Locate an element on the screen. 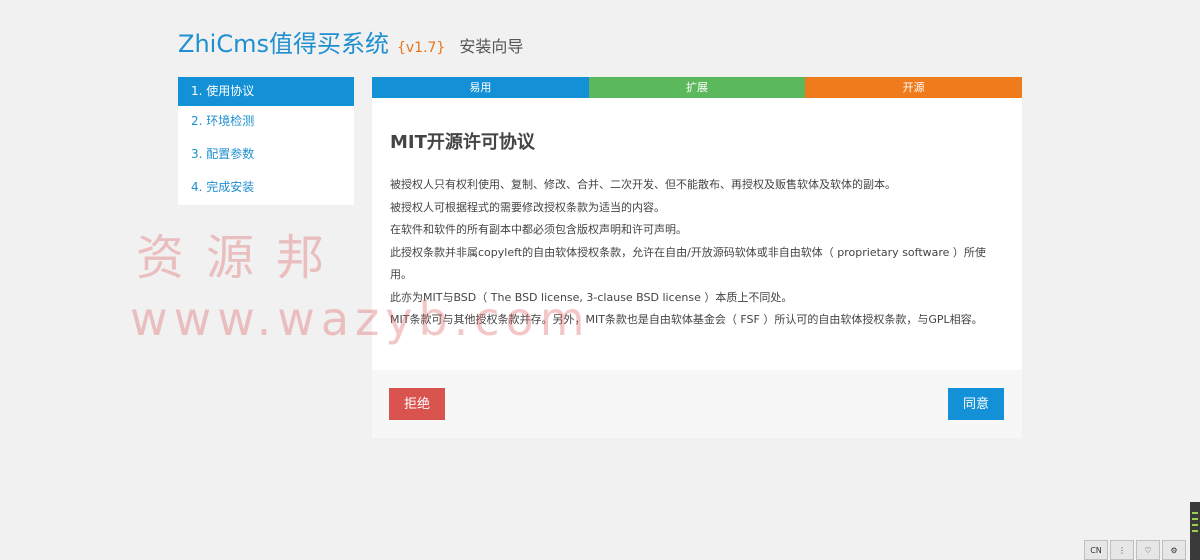 Image resolution: width=1200 pixels, height=560 pixels. feature-easy: 易用 is located at coordinates (480, 87).